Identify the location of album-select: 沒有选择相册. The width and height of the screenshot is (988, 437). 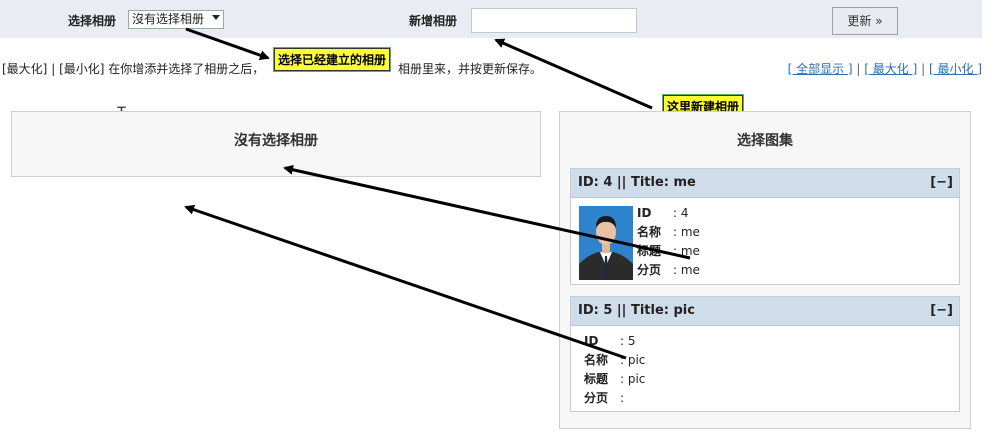
(176, 19).